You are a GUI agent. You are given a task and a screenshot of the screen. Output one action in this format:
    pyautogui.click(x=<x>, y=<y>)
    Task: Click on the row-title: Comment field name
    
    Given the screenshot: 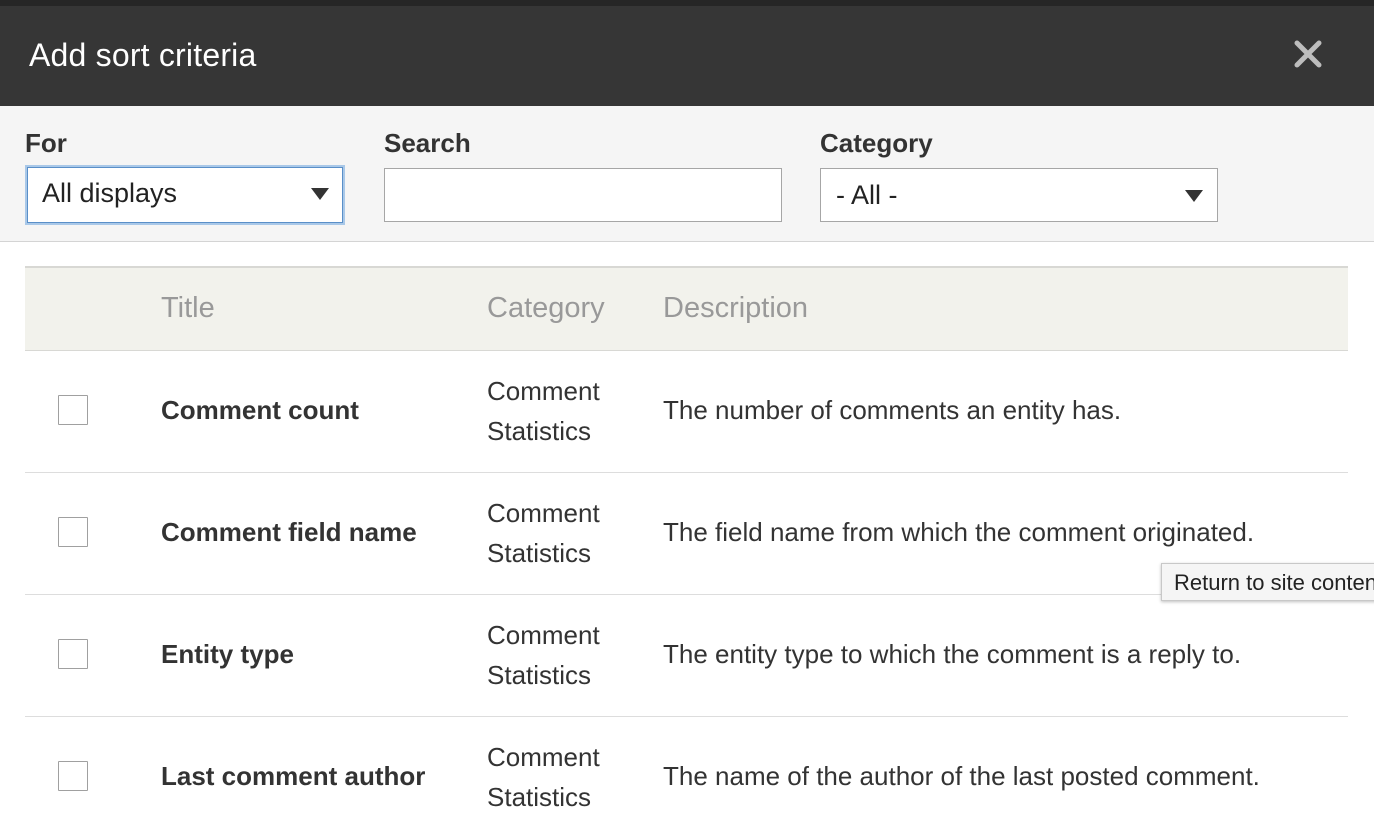 What is the action you would take?
    pyautogui.click(x=289, y=532)
    